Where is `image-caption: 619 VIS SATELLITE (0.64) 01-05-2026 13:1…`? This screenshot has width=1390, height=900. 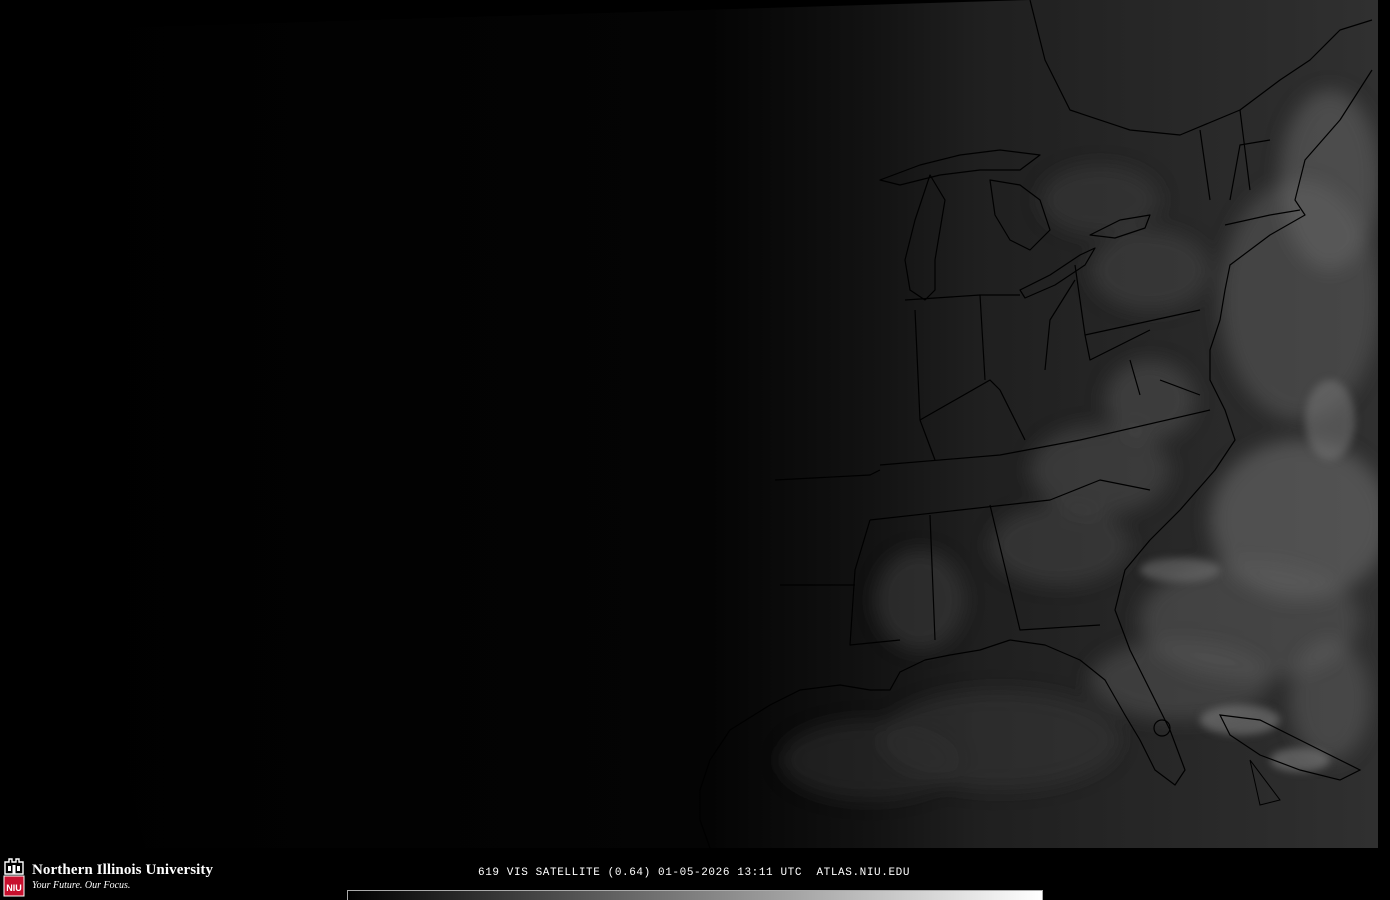
image-caption: 619 VIS SATELLITE (0.64) 01-05-2026 13:1… is located at coordinates (694, 873).